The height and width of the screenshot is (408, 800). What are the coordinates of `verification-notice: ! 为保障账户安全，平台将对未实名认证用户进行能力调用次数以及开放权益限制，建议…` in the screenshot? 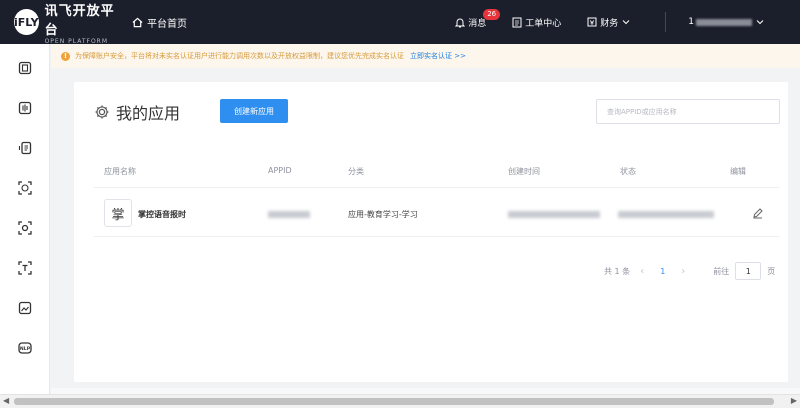 It's located at (425, 56).